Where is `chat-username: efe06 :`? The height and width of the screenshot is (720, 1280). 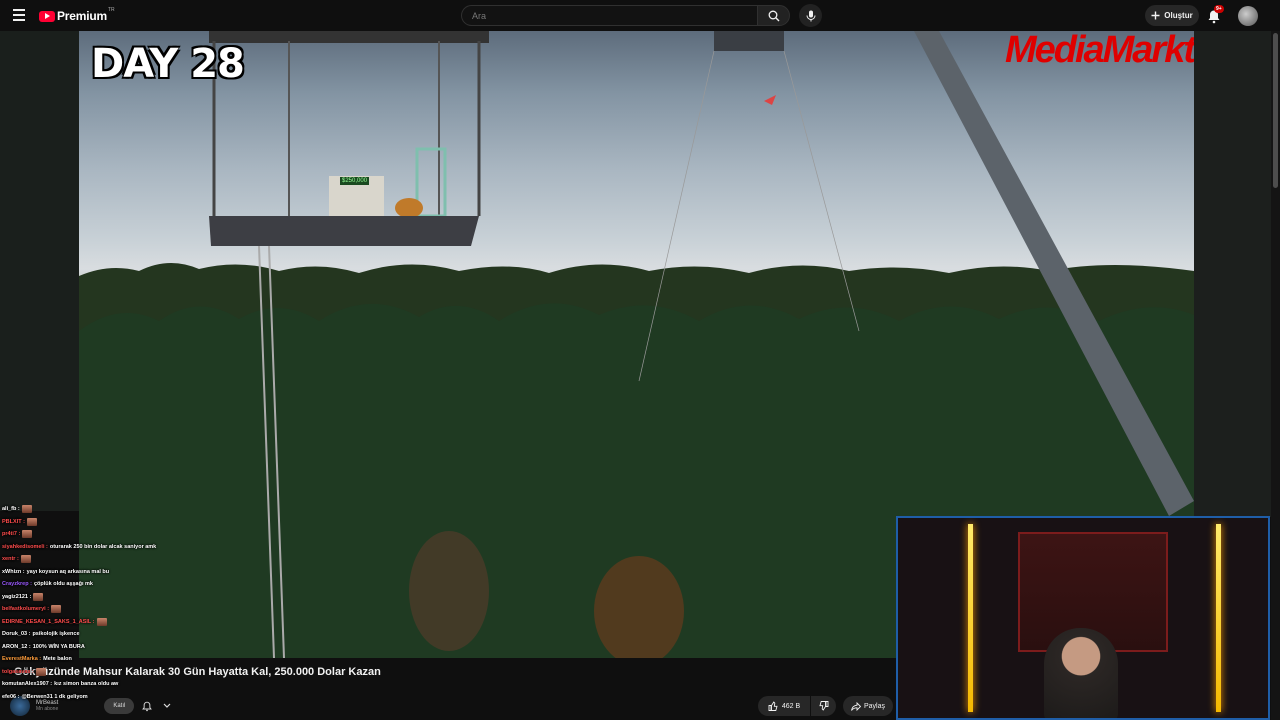
chat-username: efe06 : is located at coordinates (11, 696).